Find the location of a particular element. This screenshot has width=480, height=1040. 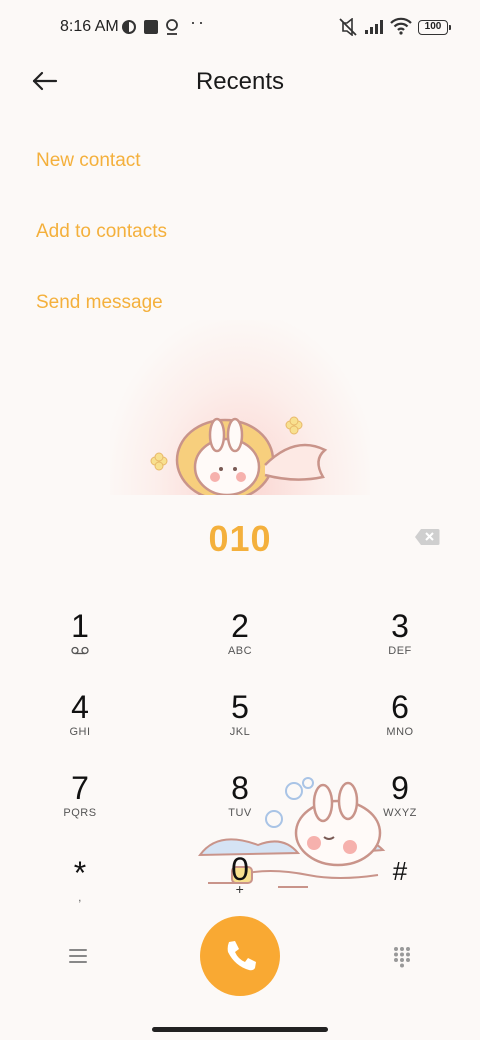

key-hash: # is located at coordinates (400, 889).